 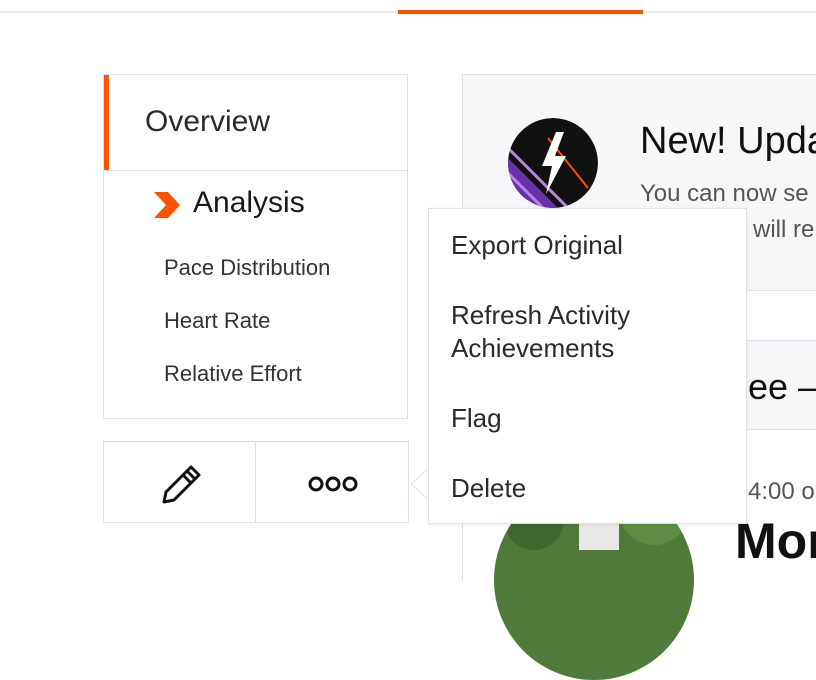 I want to click on menu-item-label: Flag, so click(x=476, y=418).